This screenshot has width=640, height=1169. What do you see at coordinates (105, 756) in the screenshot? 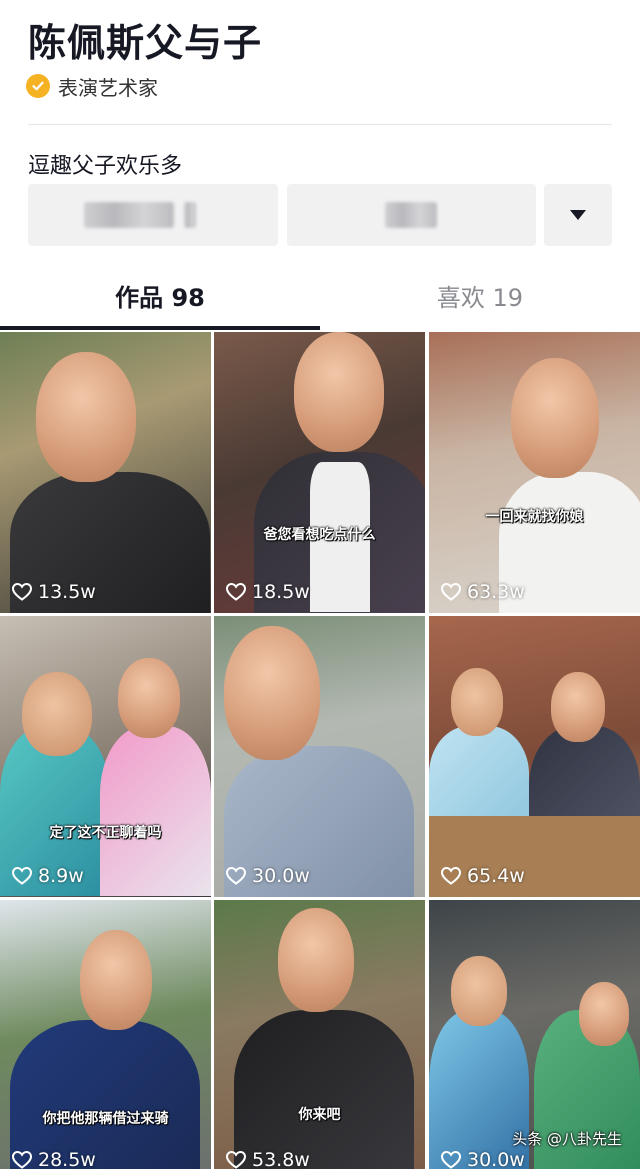
I see `video-thumbnail-4: 定了这不正聊着吗 8.9w` at bounding box center [105, 756].